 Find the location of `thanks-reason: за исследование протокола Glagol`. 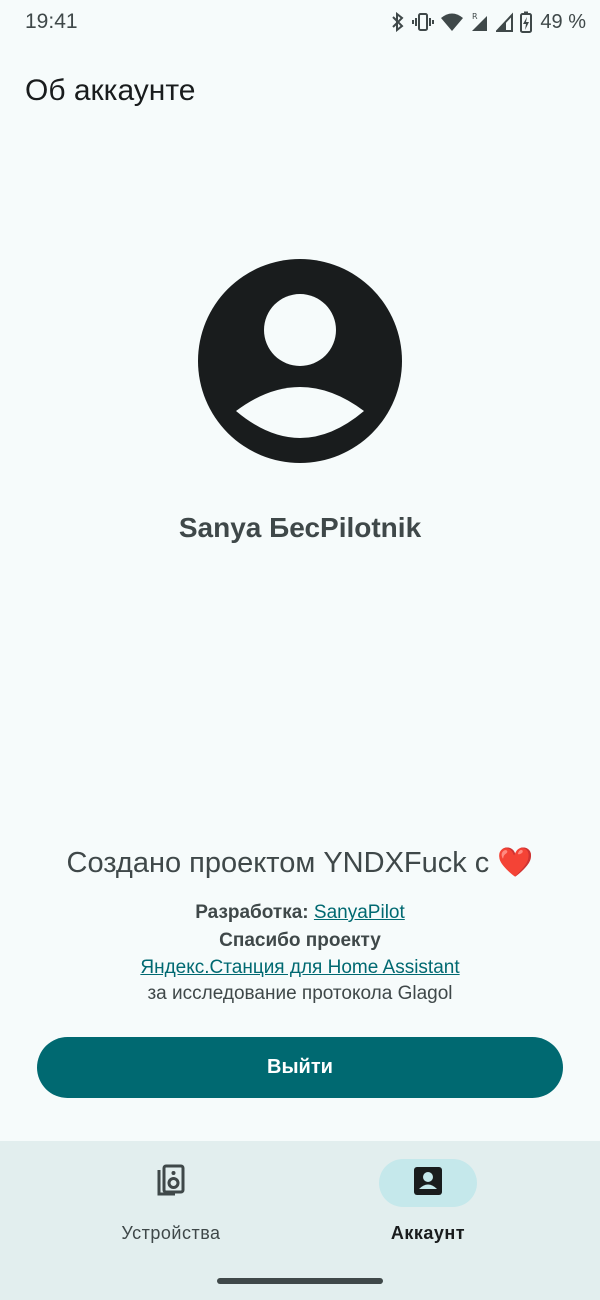

thanks-reason: за исследование протокола Glagol is located at coordinates (300, 993).